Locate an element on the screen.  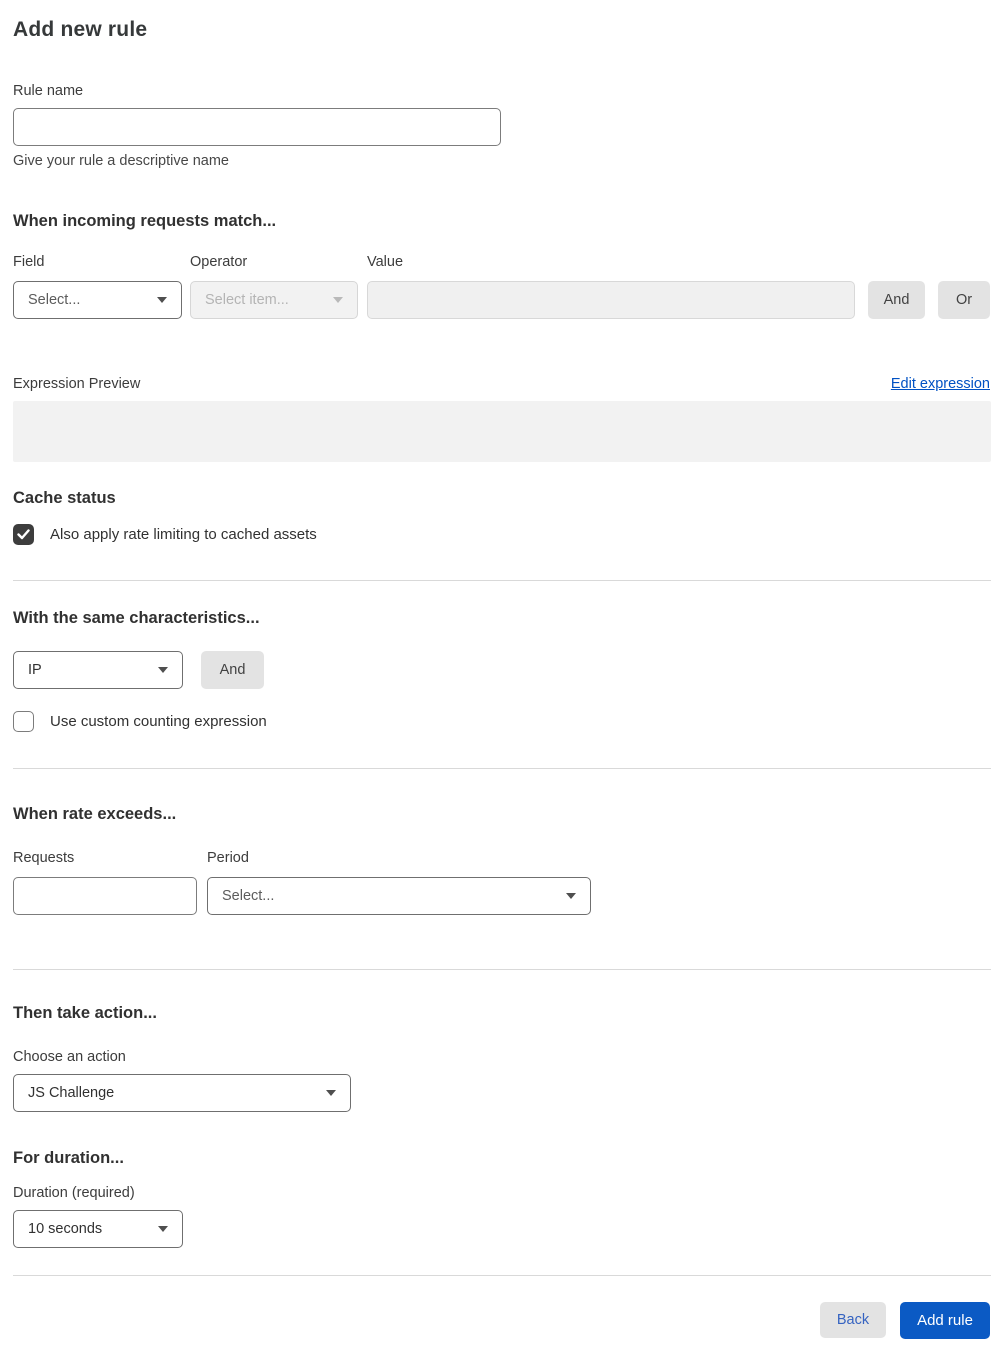
counting-expression-row: Use custom counting expression is located at coordinates (501, 721).